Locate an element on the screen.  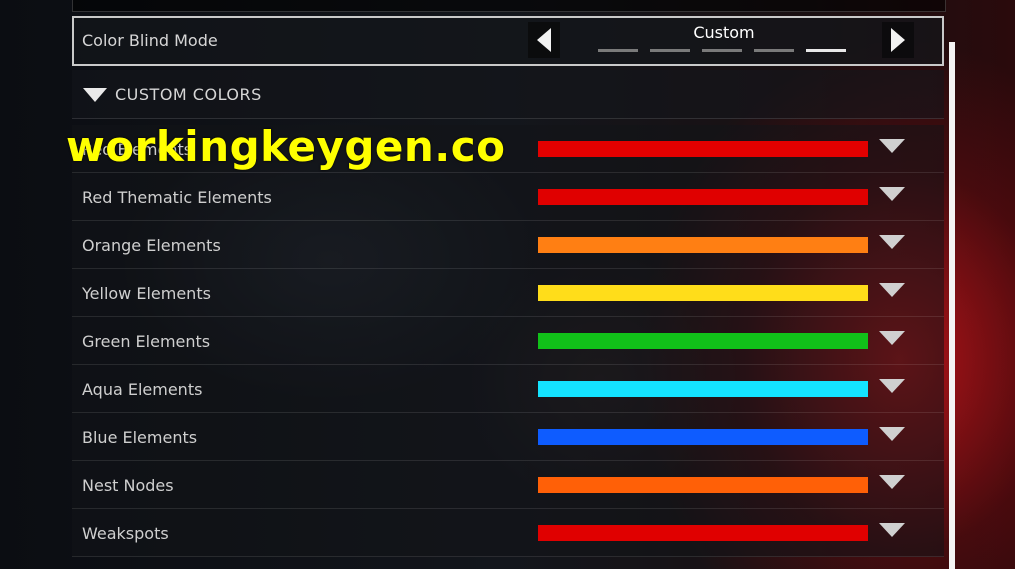
color-row-label: Yellow Elements is located at coordinates (146, 293).